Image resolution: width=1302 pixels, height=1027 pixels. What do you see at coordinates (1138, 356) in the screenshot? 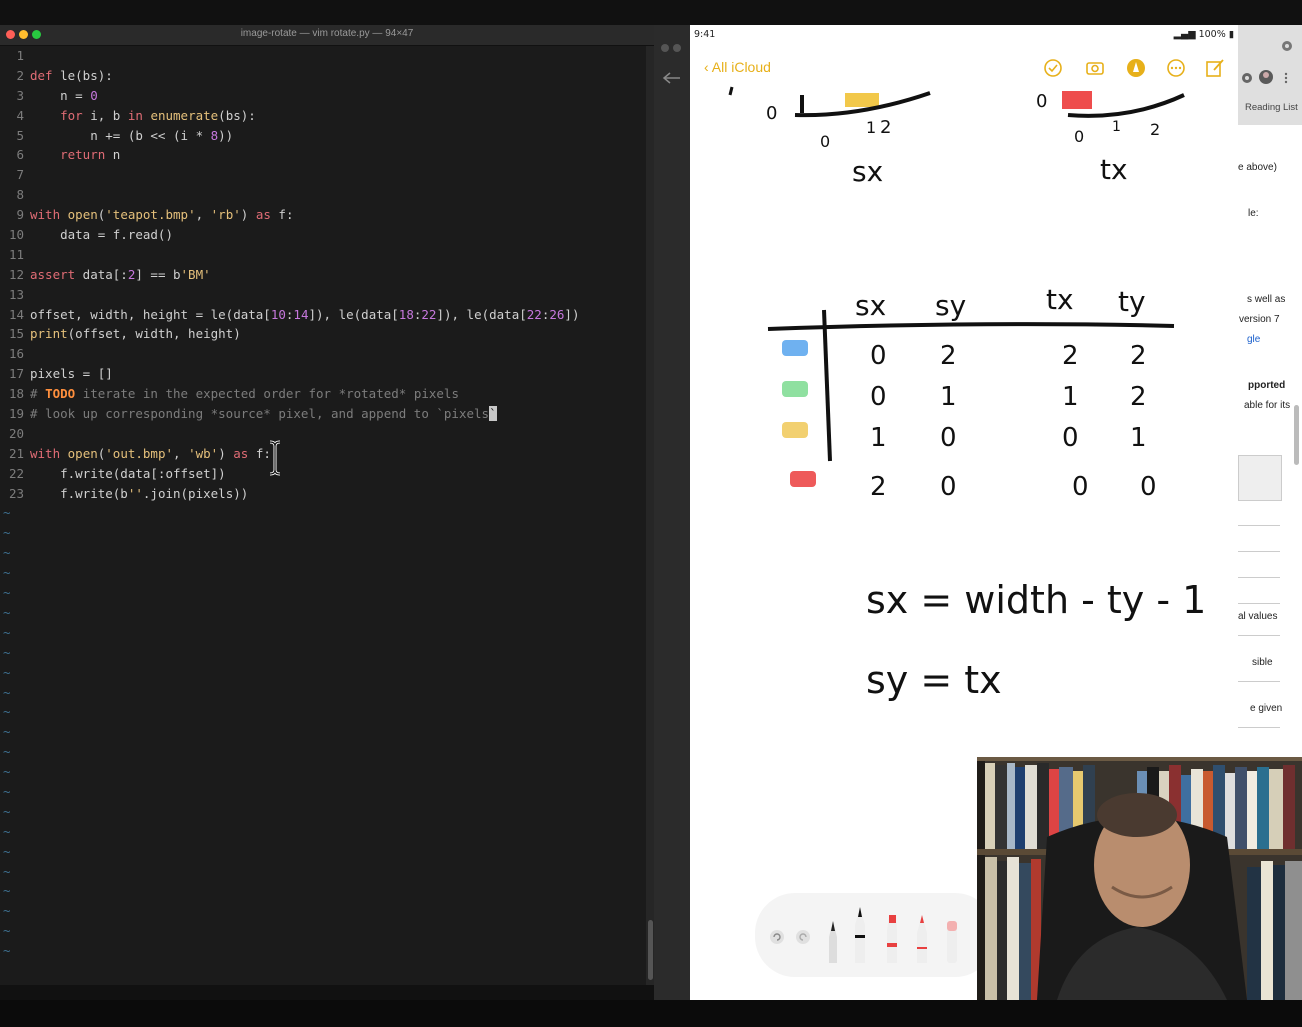
I see `table-cell-ty: 2` at bounding box center [1138, 356].